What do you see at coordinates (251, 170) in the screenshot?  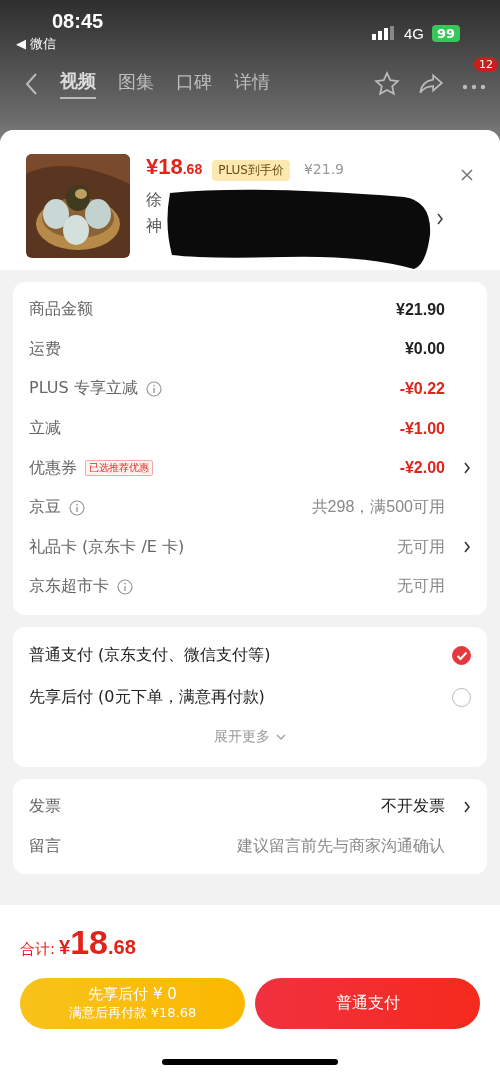 I see `price-tag: PLUS到手价` at bounding box center [251, 170].